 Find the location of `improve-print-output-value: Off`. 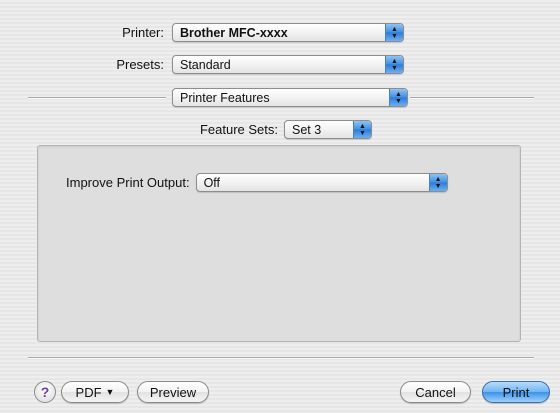

improve-print-output-value: Off is located at coordinates (212, 182).